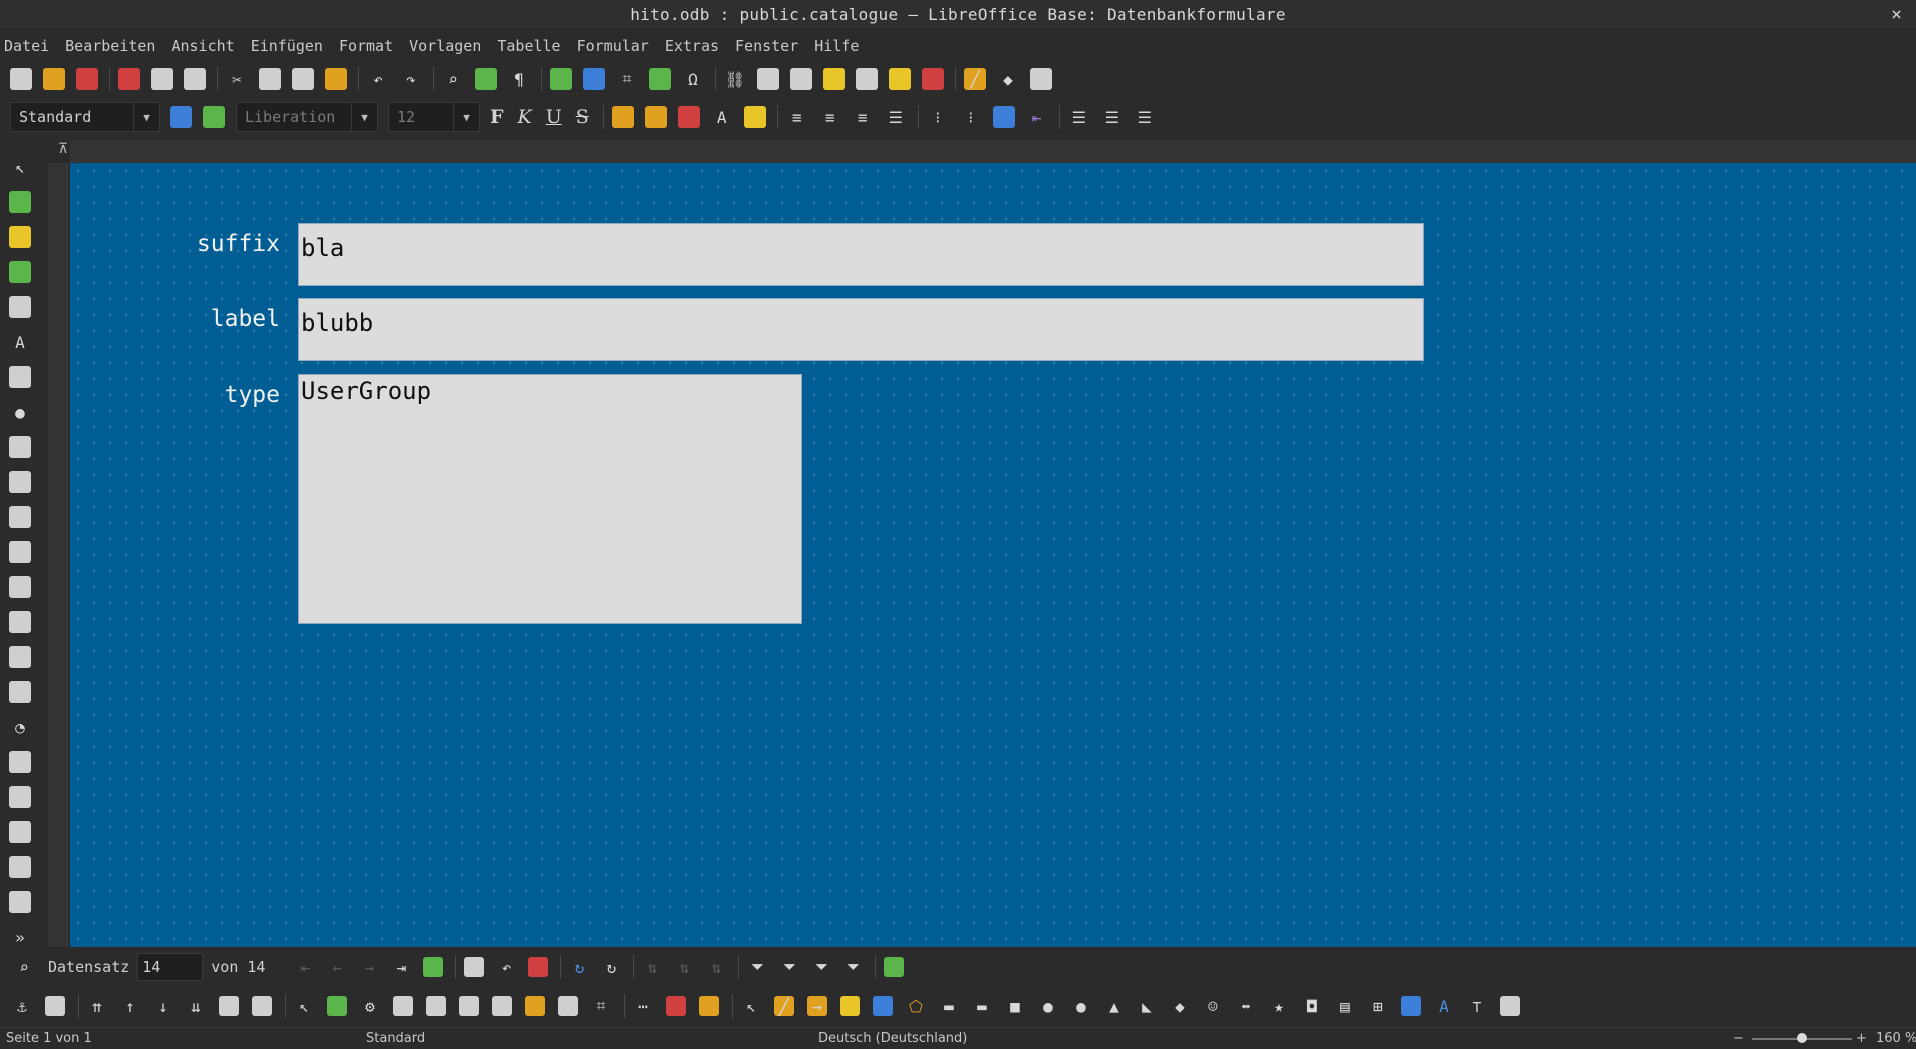 This screenshot has width=1916, height=1049. I want to click on underline-button: U, so click(554, 117).